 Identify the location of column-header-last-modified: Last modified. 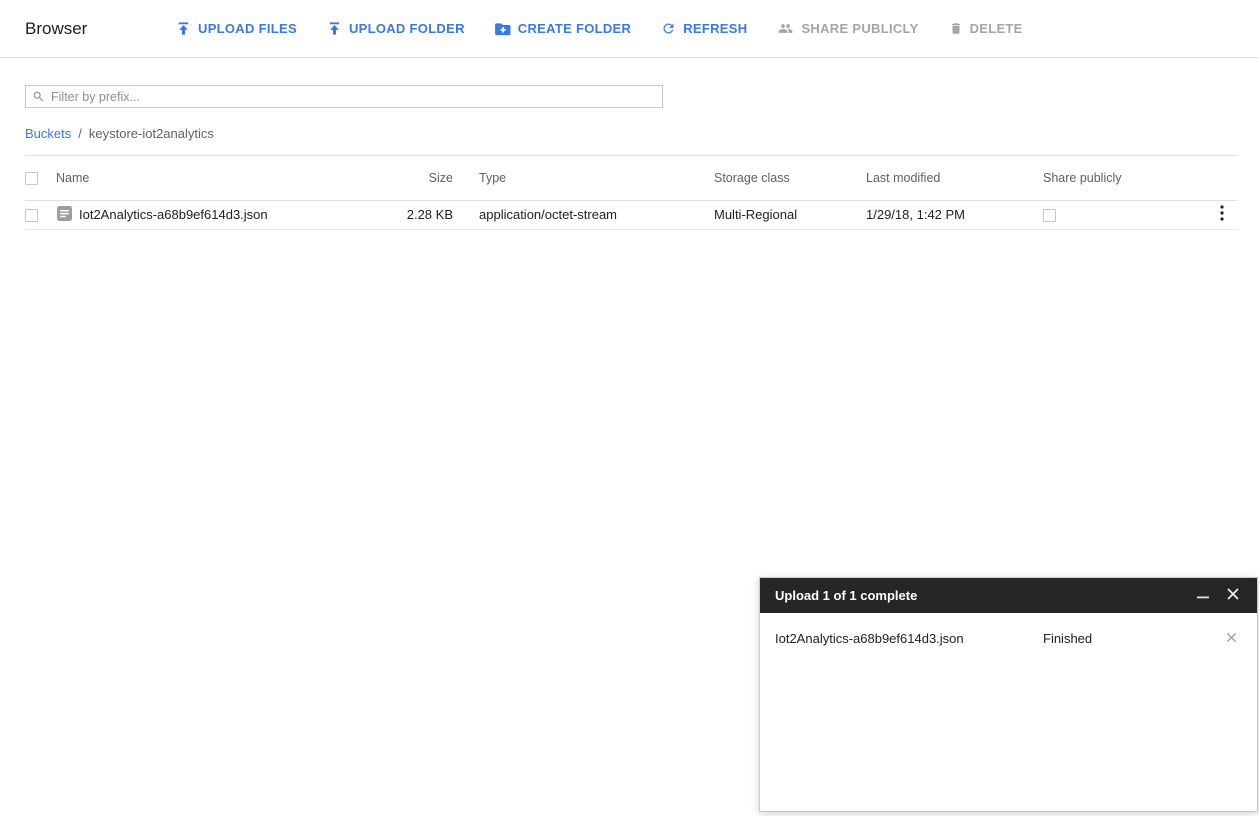
(954, 178).